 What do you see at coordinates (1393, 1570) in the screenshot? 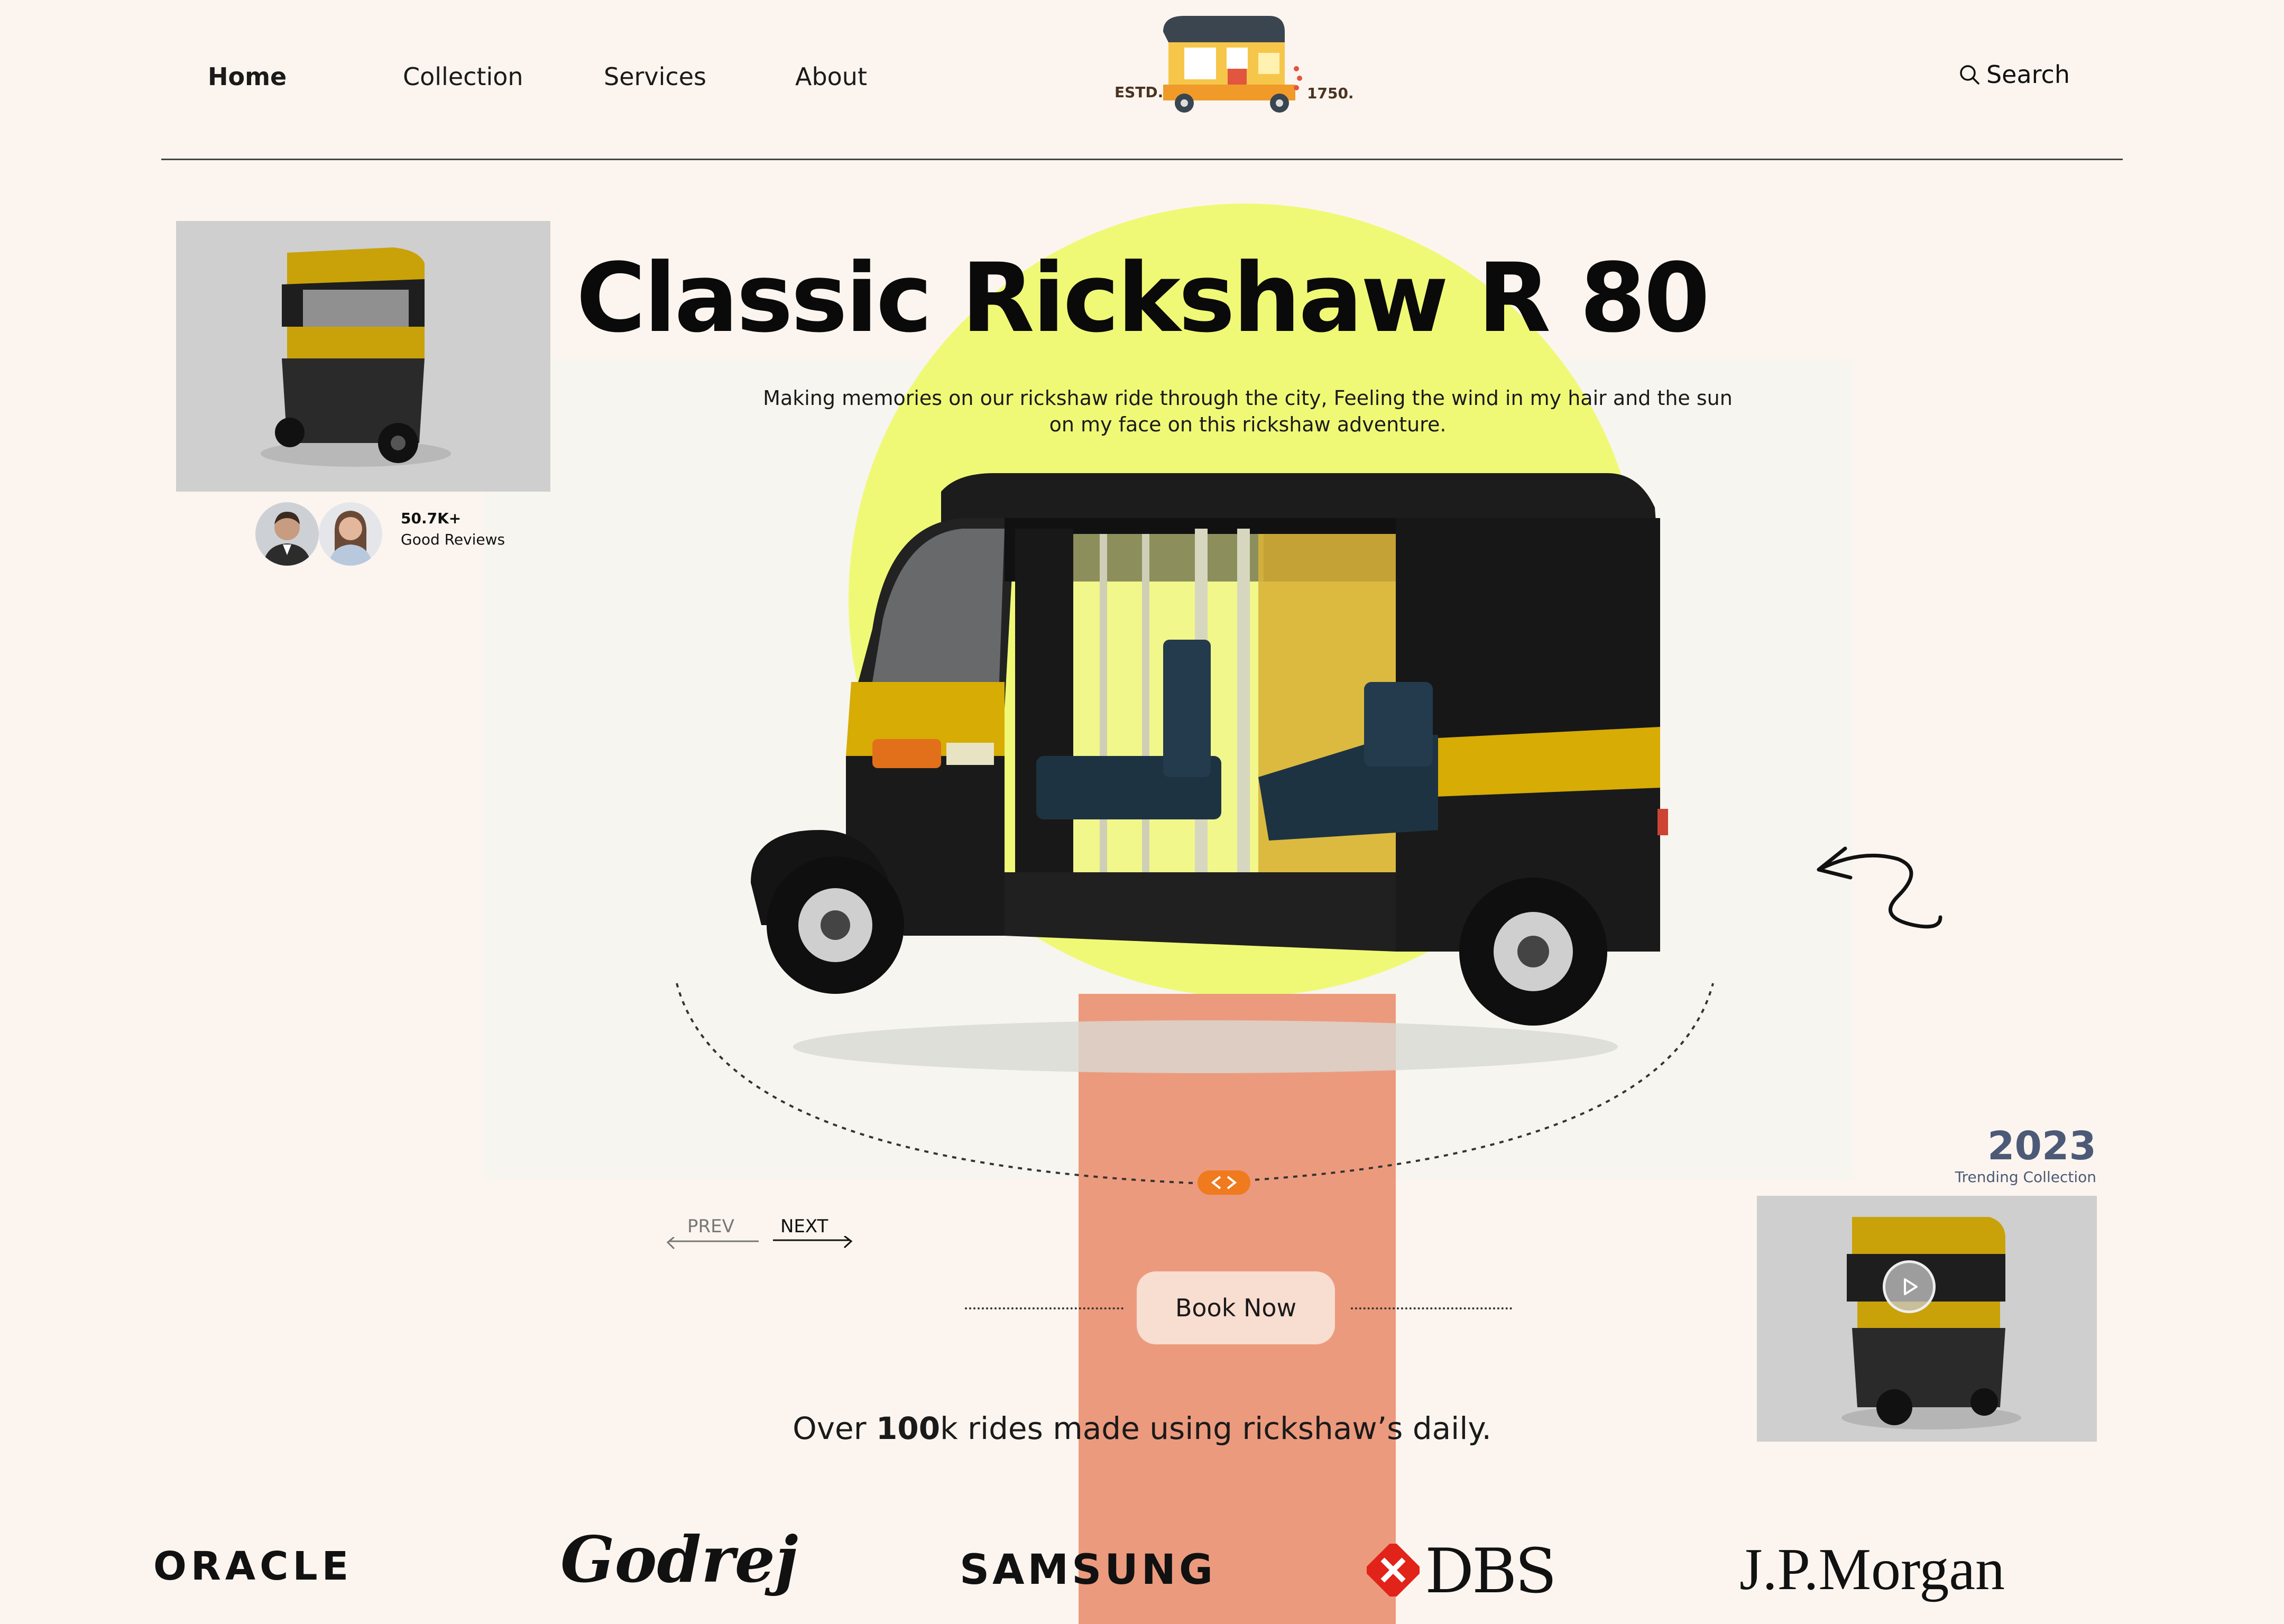
I see `dbs-logo-icon` at bounding box center [1393, 1570].